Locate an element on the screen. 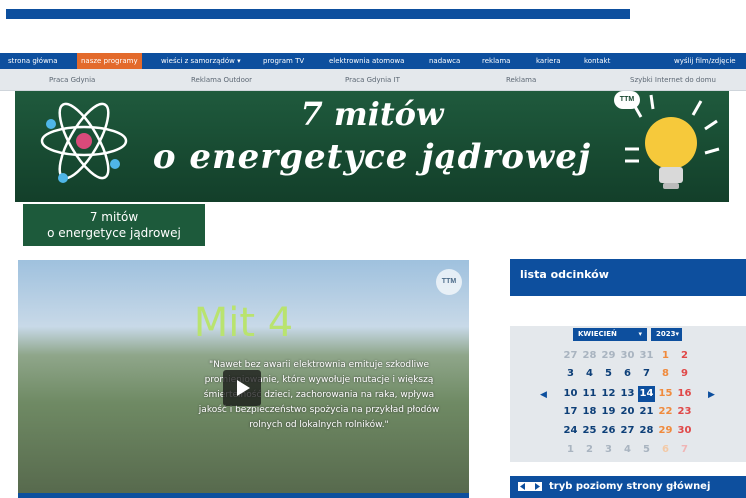 The image size is (746, 498). calendar-day: 16 is located at coordinates (684, 394).